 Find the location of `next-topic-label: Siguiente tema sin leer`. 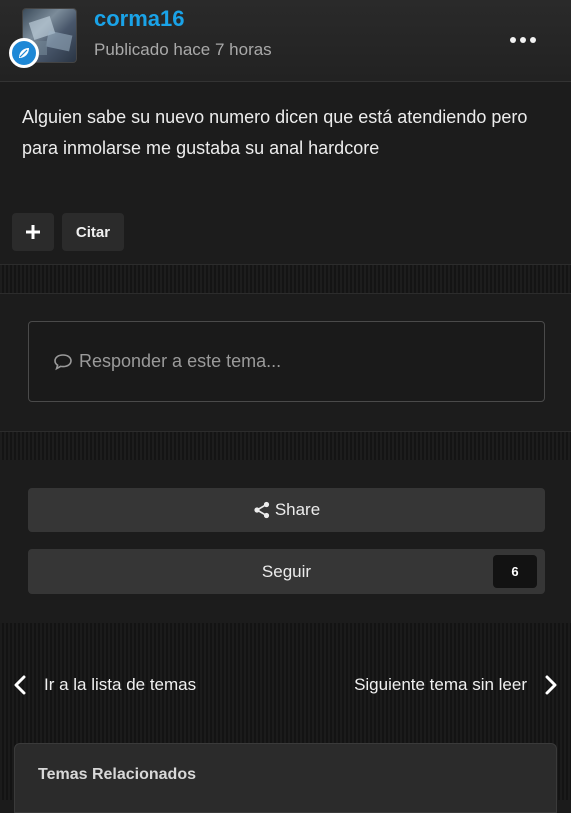

next-topic-label: Siguiente tema sin leer is located at coordinates (440, 684).